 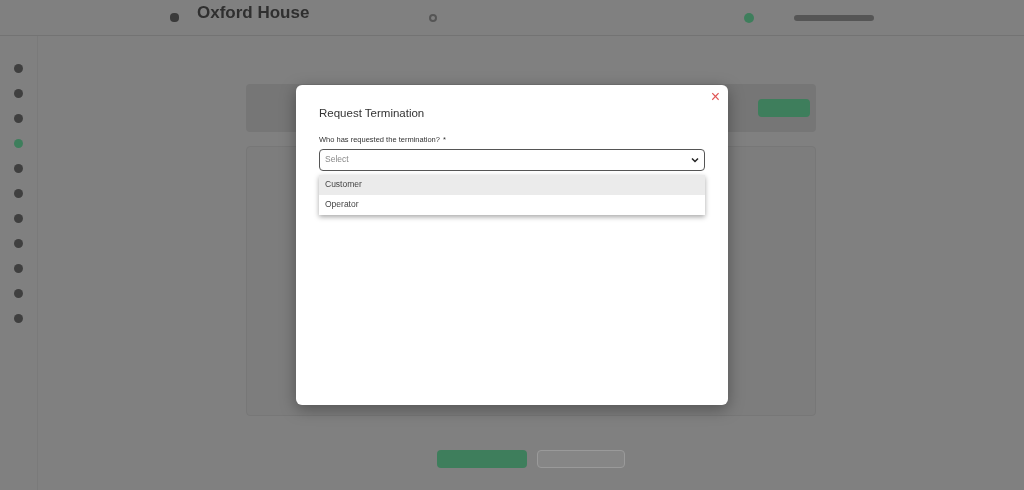 What do you see at coordinates (512, 204) in the screenshot?
I see `dropdown-option: Operator` at bounding box center [512, 204].